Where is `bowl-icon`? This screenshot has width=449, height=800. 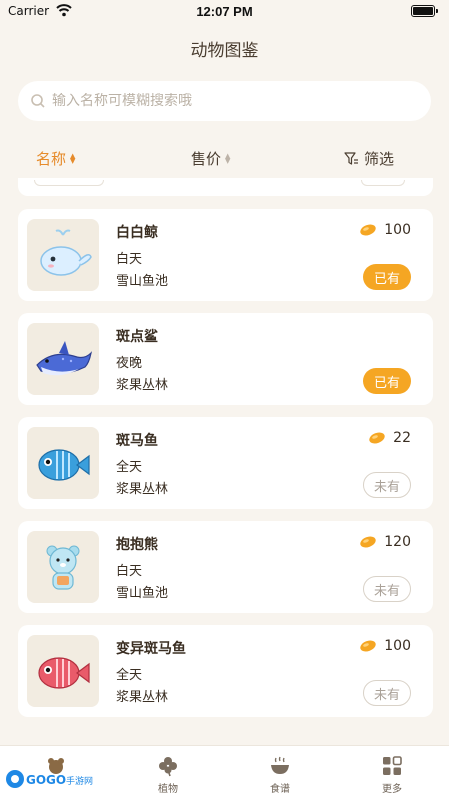 bowl-icon is located at coordinates (280, 765).